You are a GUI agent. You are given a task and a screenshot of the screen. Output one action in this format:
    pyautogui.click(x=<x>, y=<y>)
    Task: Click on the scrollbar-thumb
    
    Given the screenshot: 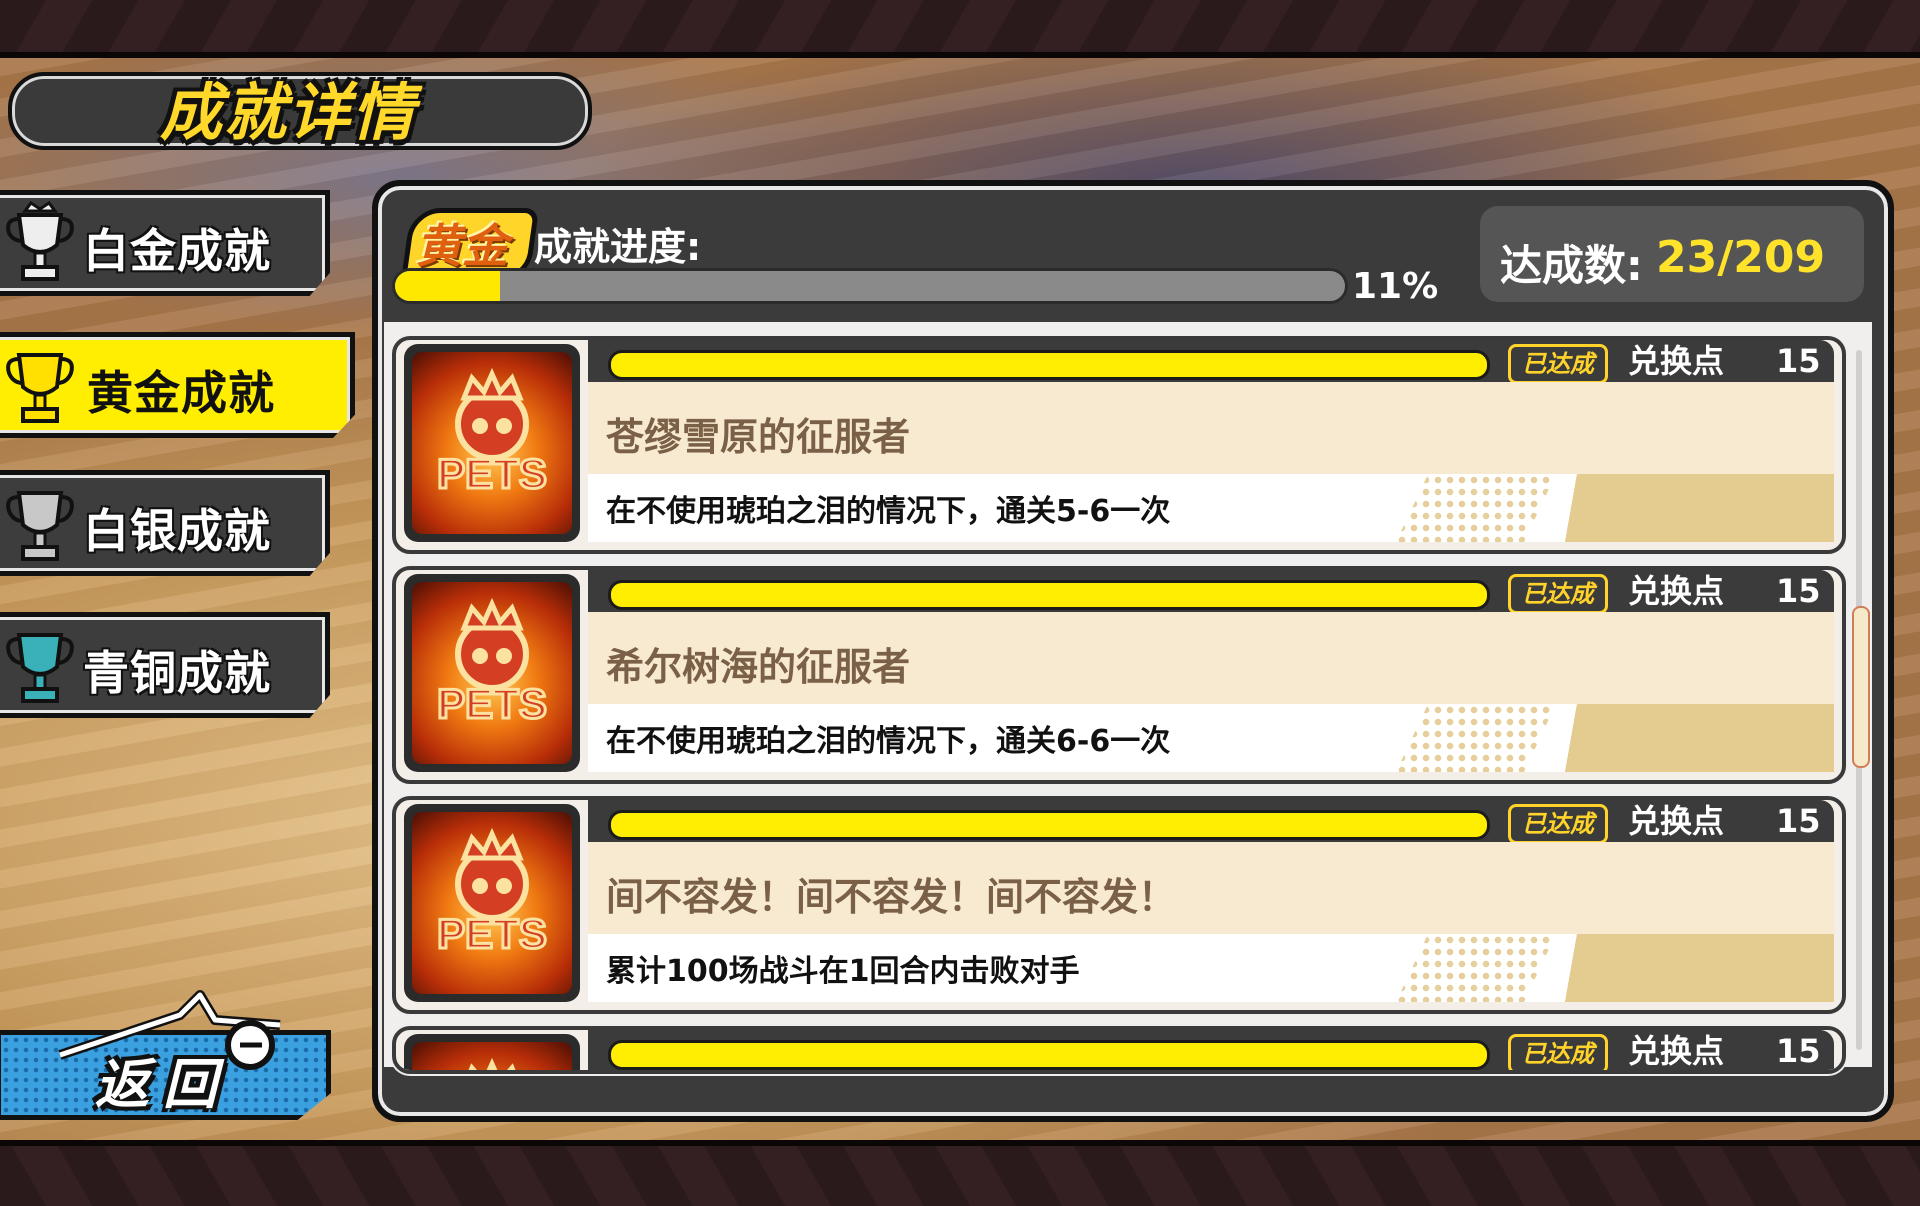 What is the action you would take?
    pyautogui.click(x=1861, y=687)
    